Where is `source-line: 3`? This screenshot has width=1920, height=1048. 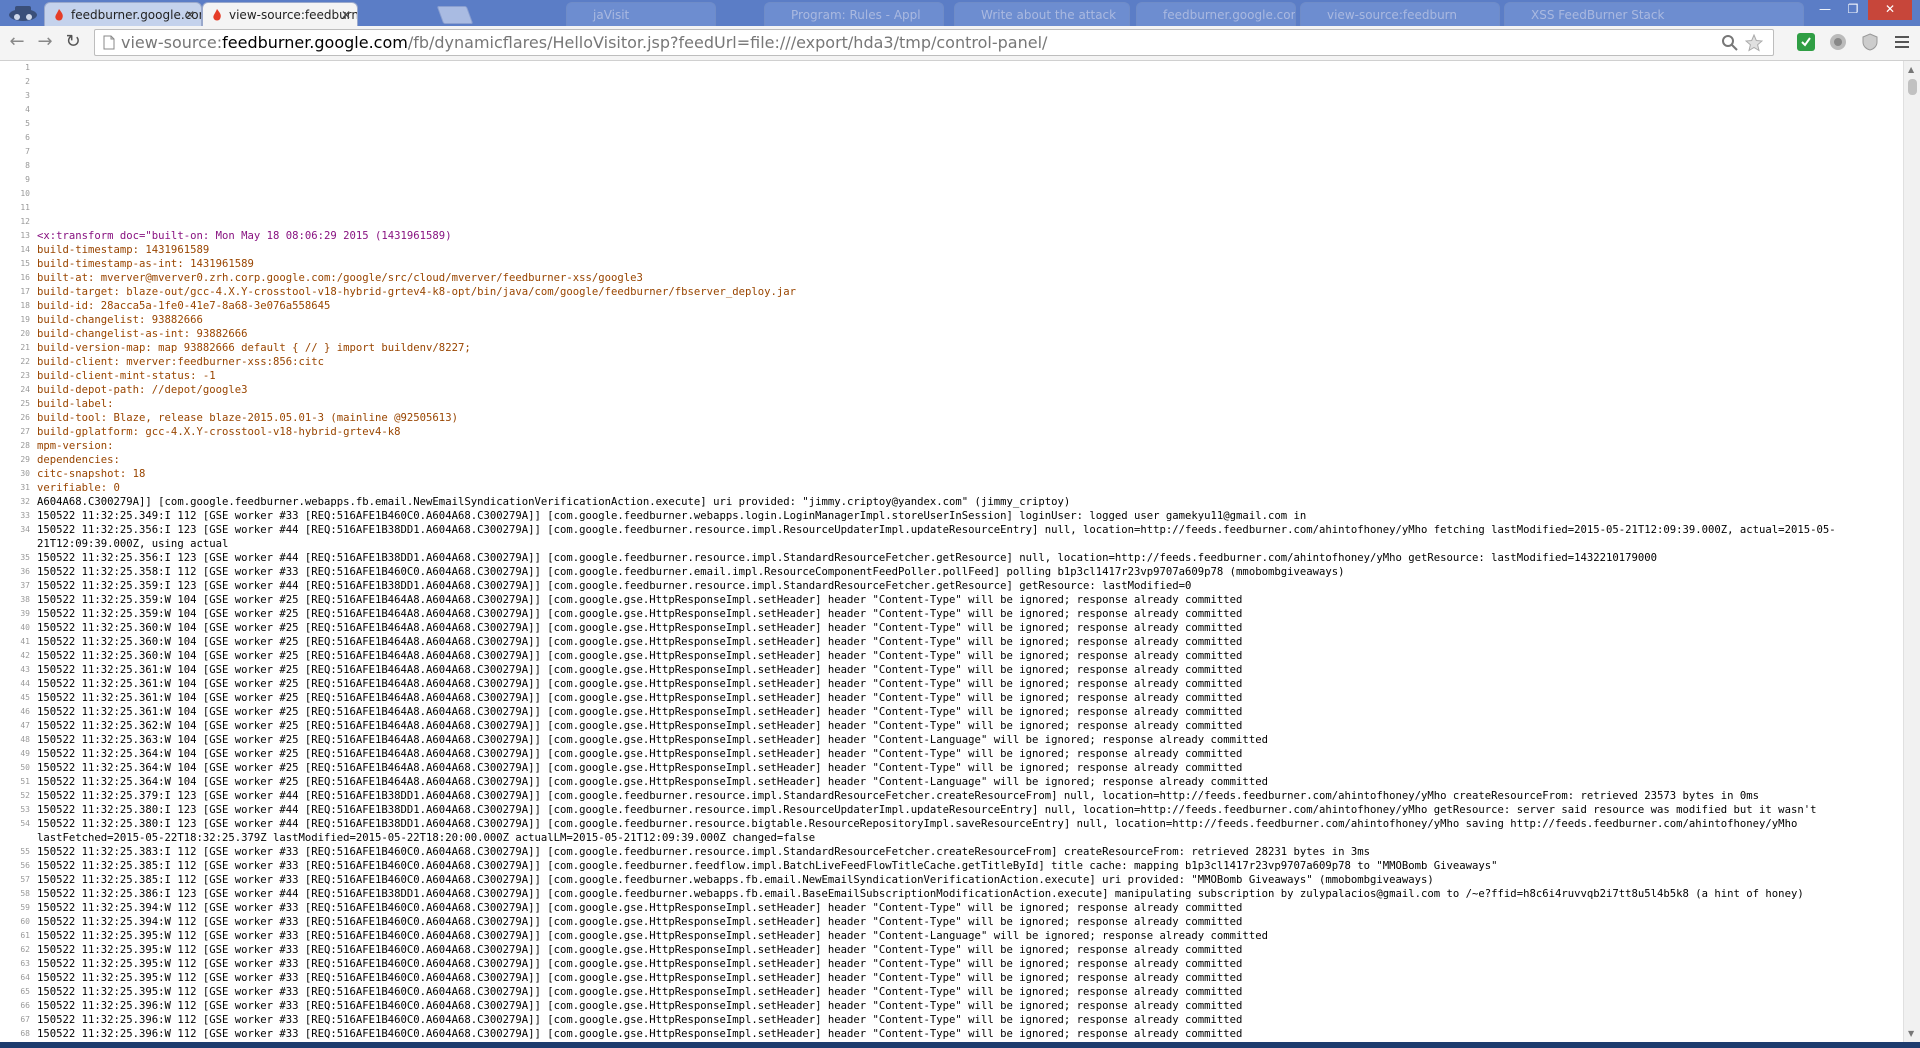 source-line: 3 is located at coordinates (950, 96).